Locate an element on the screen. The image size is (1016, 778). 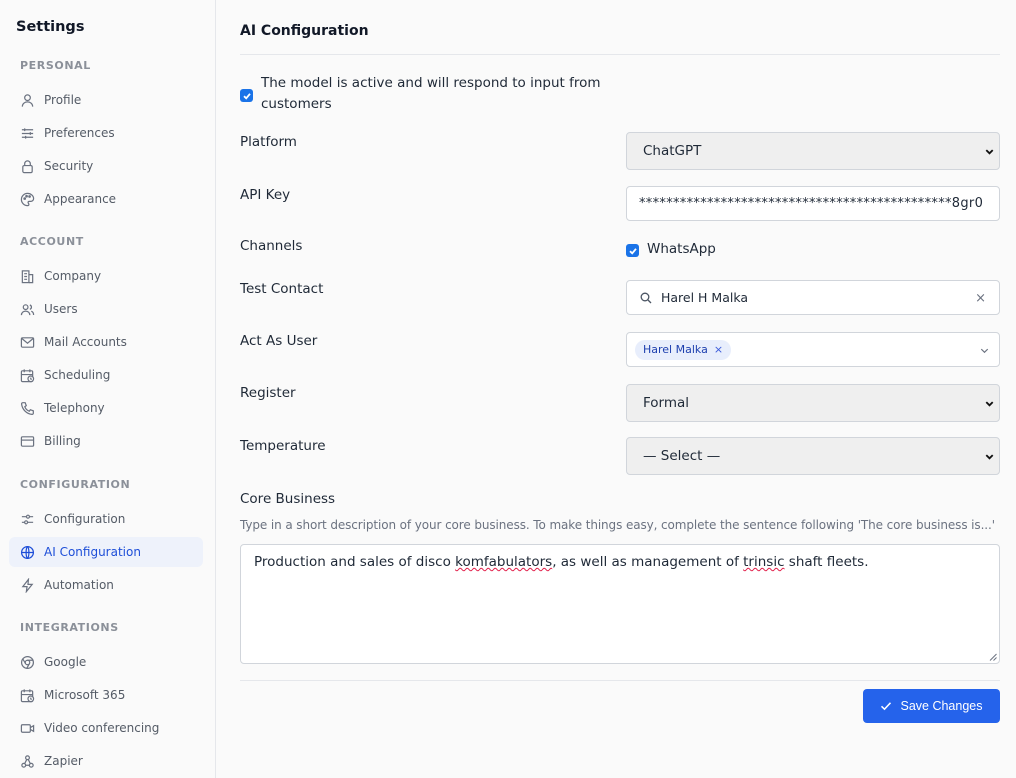
register-label: Register is located at coordinates (268, 393).